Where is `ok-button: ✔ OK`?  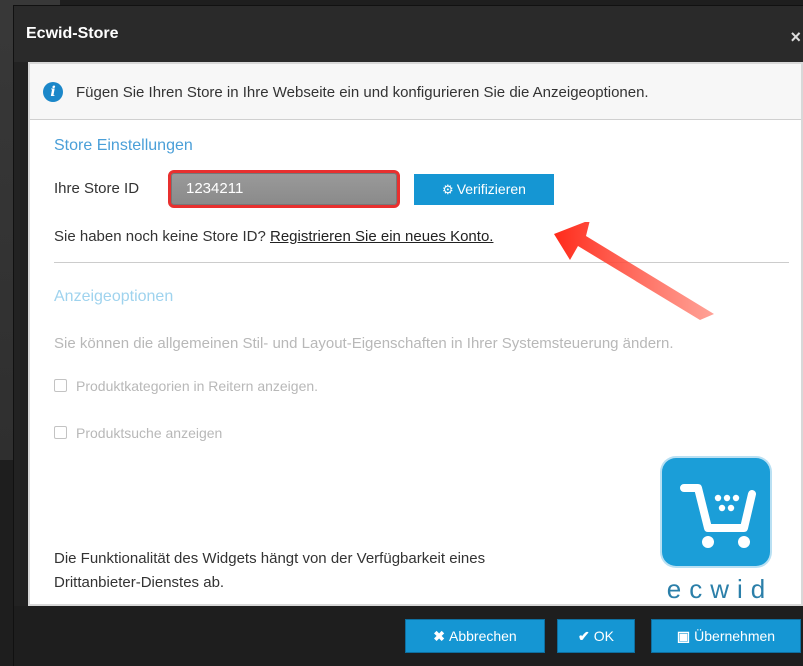
ok-button: ✔ OK is located at coordinates (596, 636).